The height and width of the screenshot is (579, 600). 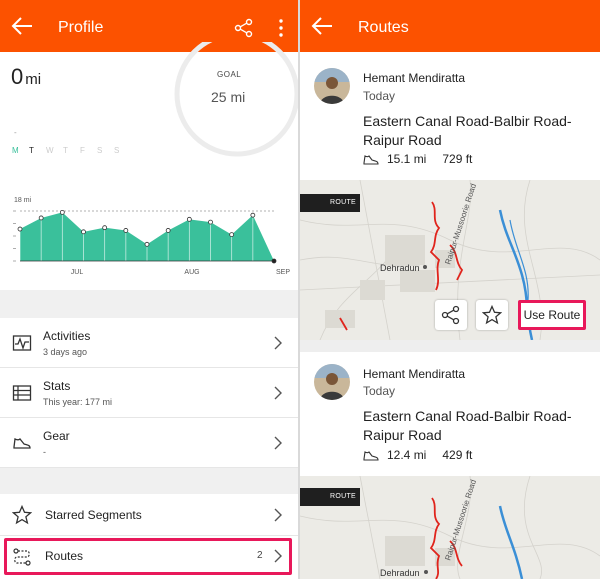 What do you see at coordinates (71, 150) in the screenshot?
I see `week-days: MTWTFSS` at bounding box center [71, 150].